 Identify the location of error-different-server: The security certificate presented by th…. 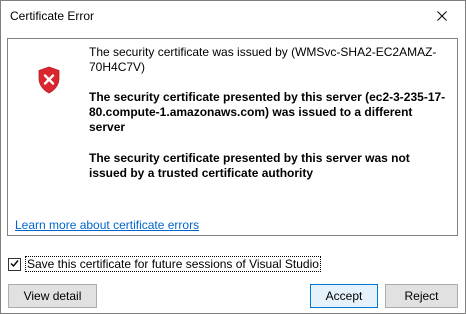
(267, 112).